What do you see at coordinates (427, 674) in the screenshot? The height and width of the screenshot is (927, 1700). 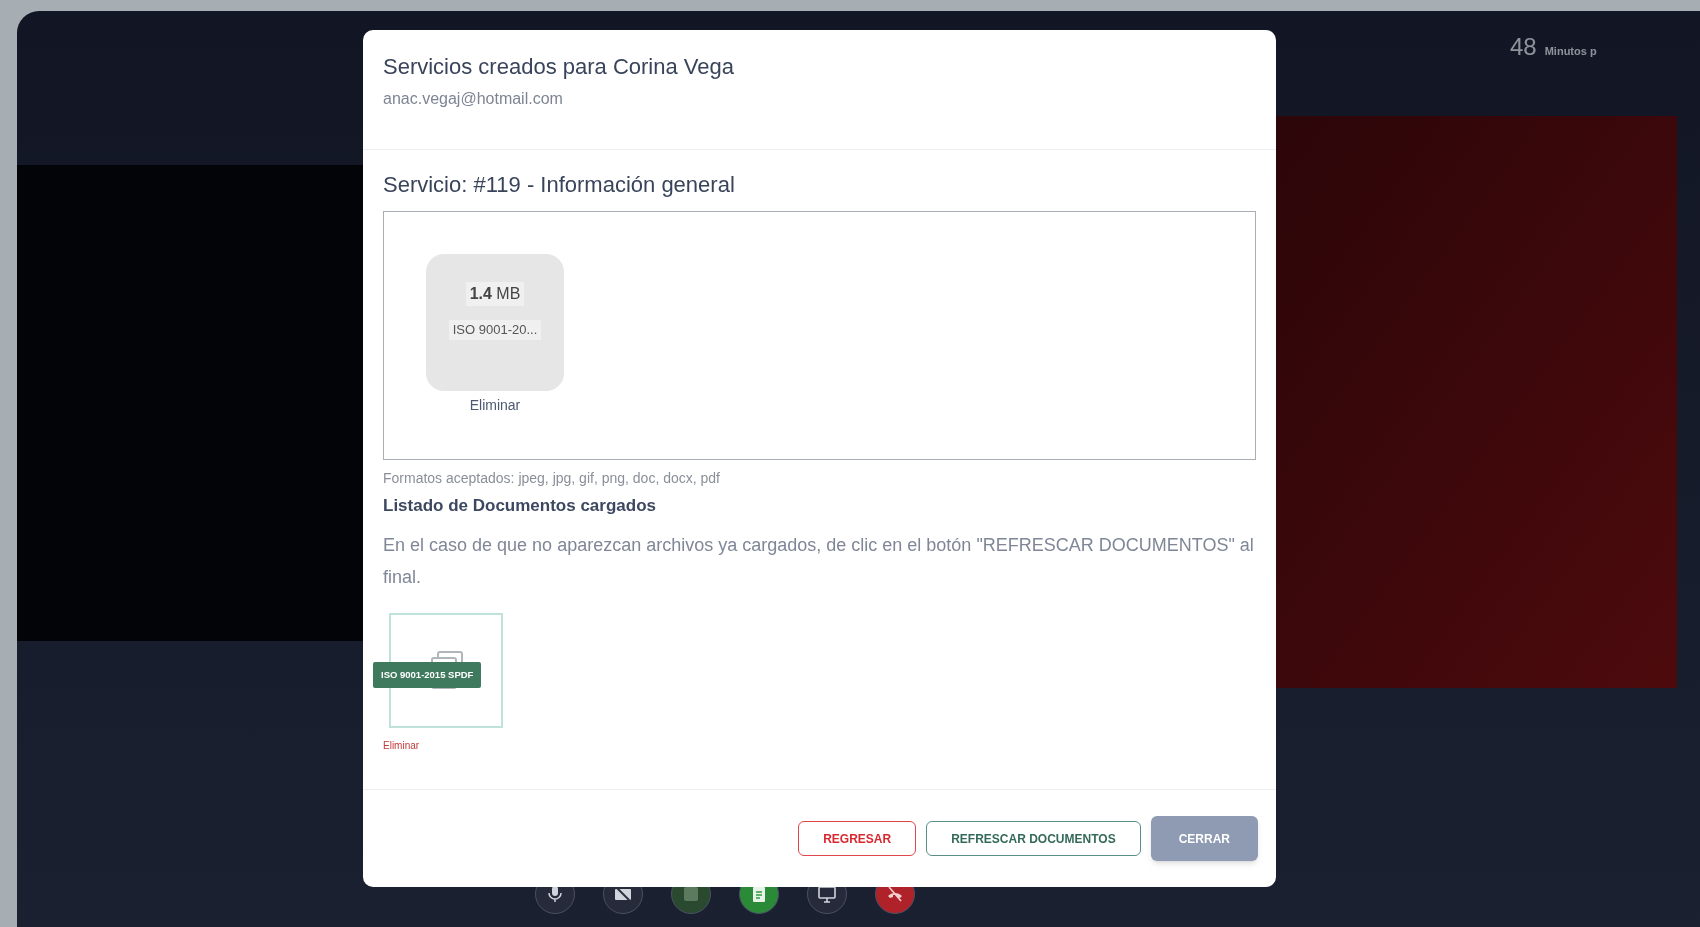 I see `document-name-label: ISO 9001-2015 SPDF` at bounding box center [427, 674].